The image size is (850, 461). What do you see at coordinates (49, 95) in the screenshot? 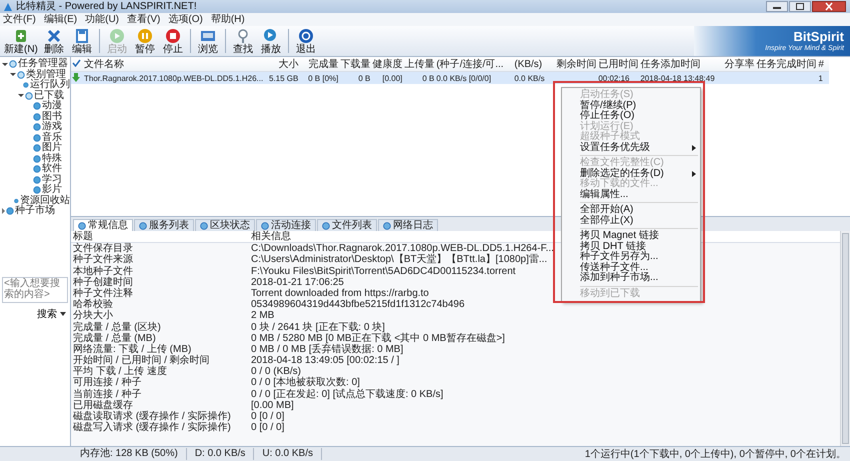
I see `tree-item: 已下载` at bounding box center [49, 95].